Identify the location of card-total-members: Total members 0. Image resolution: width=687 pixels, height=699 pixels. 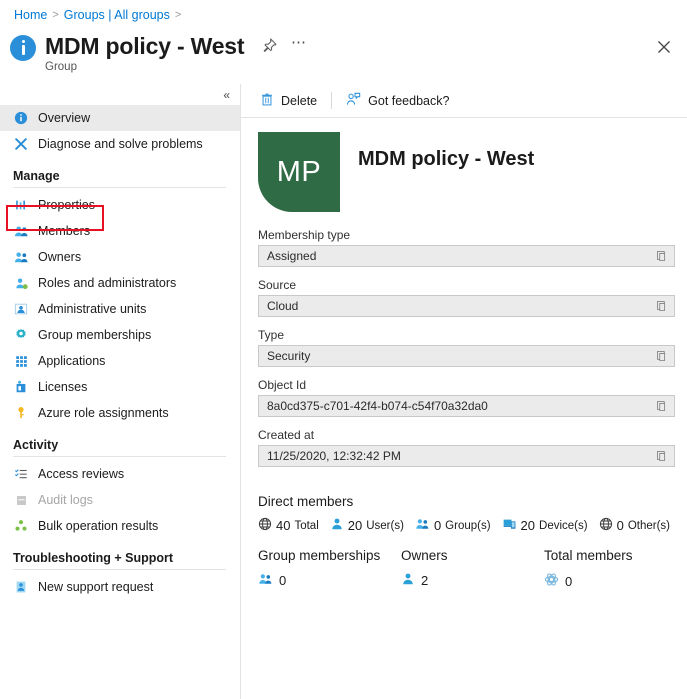
(615, 569).